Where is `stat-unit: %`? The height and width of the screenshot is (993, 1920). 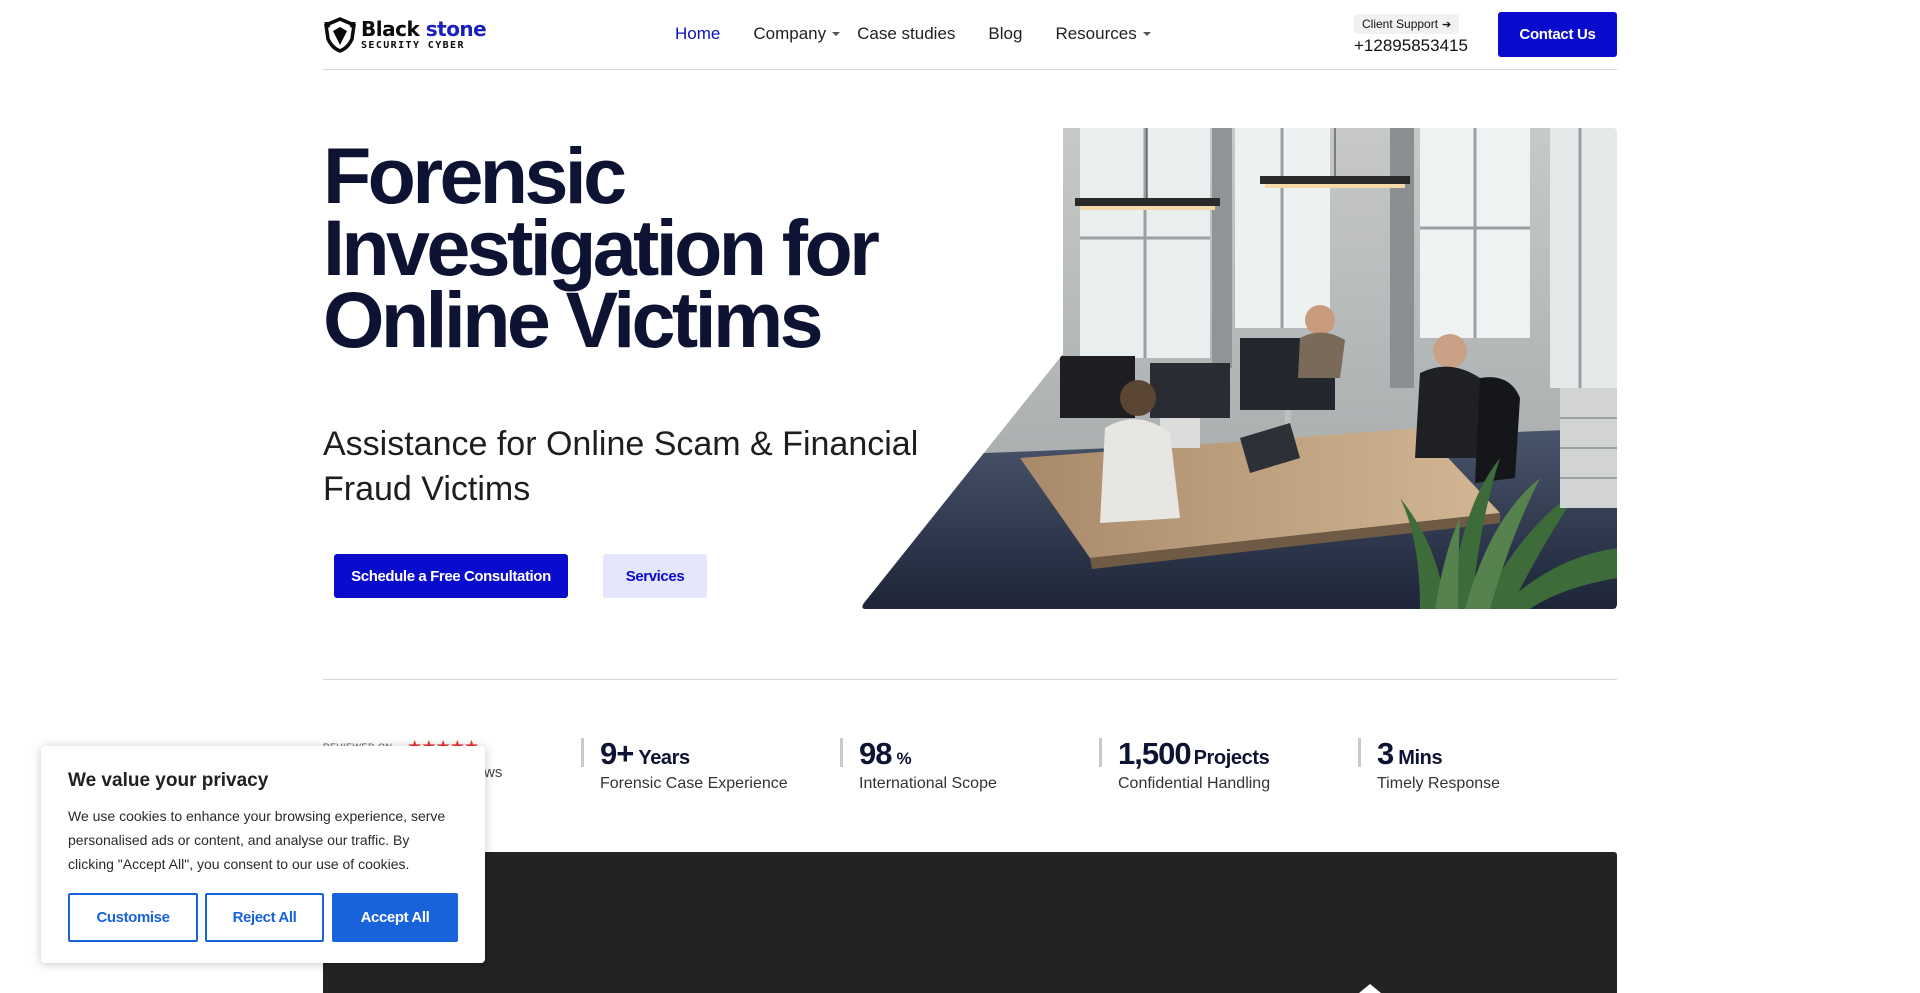
stat-unit: % is located at coordinates (904, 758).